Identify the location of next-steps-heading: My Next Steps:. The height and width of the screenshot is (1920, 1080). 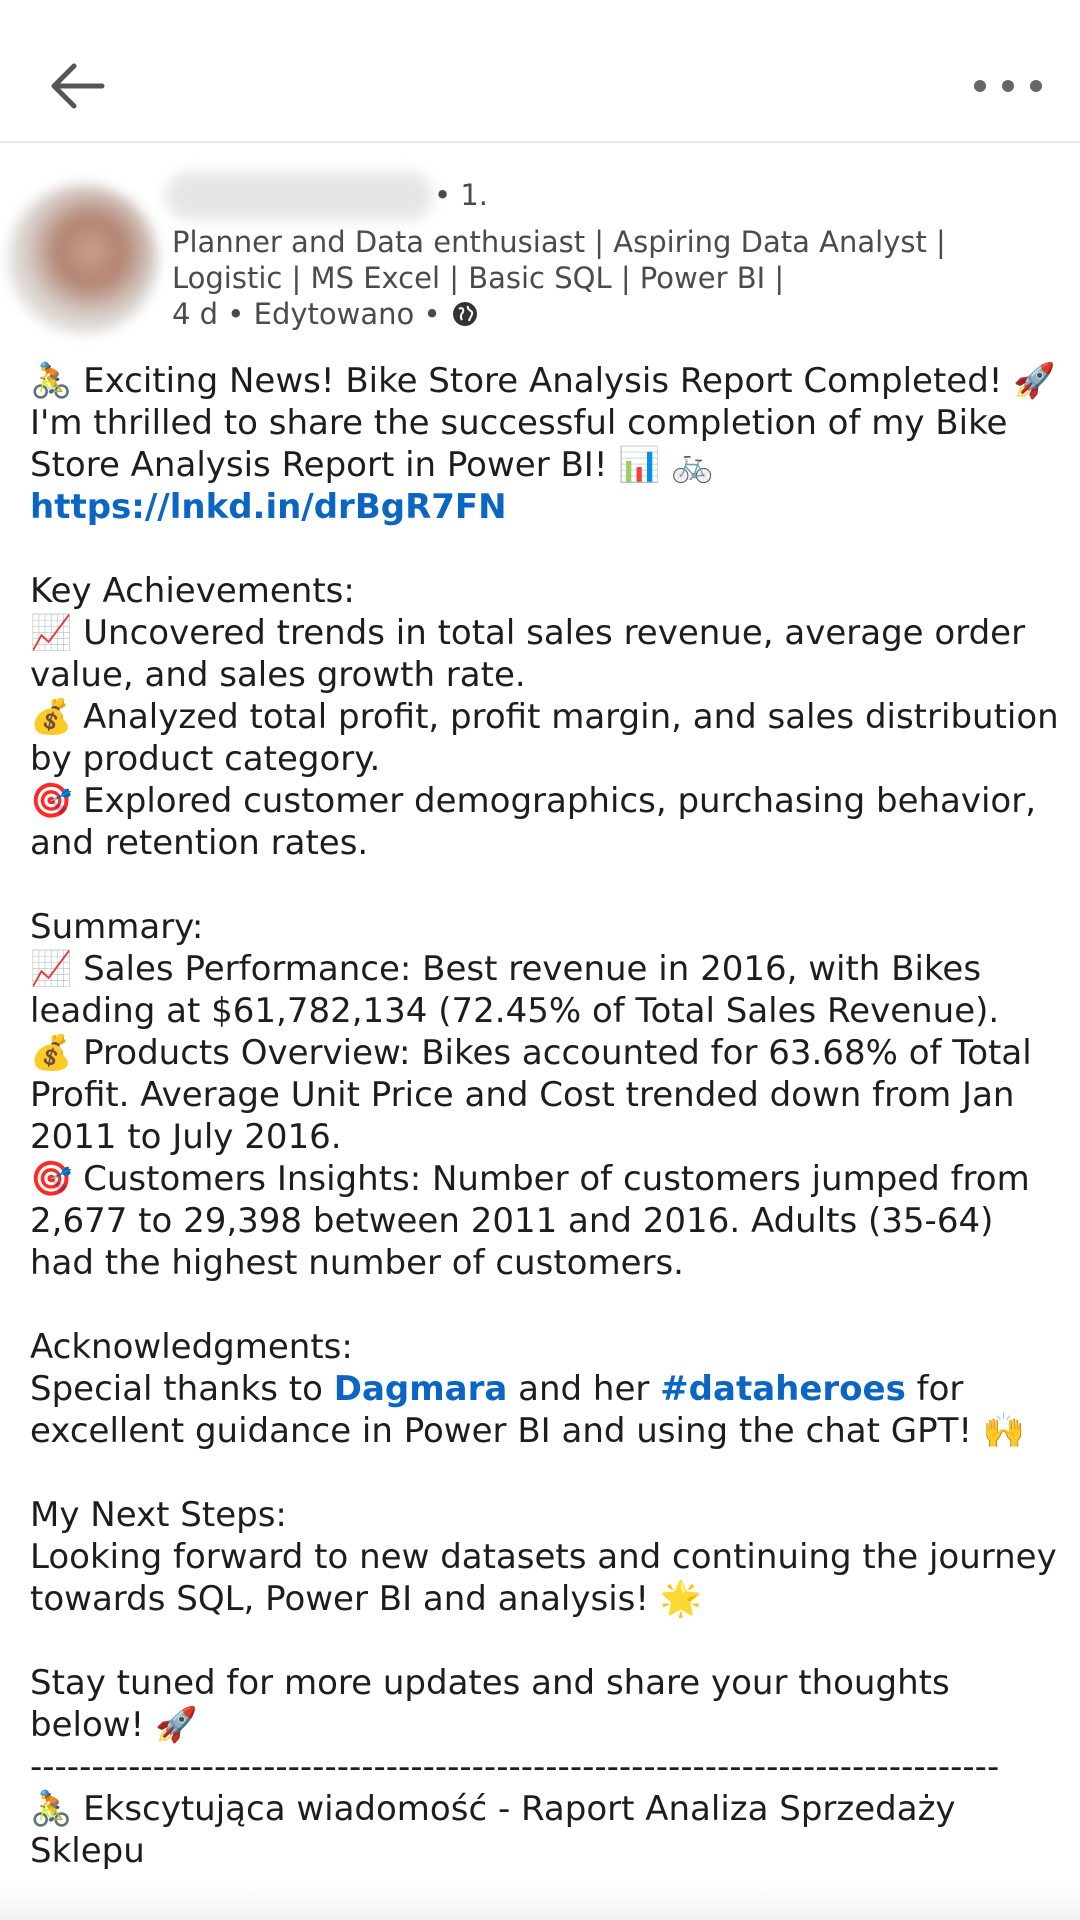
(158, 1515).